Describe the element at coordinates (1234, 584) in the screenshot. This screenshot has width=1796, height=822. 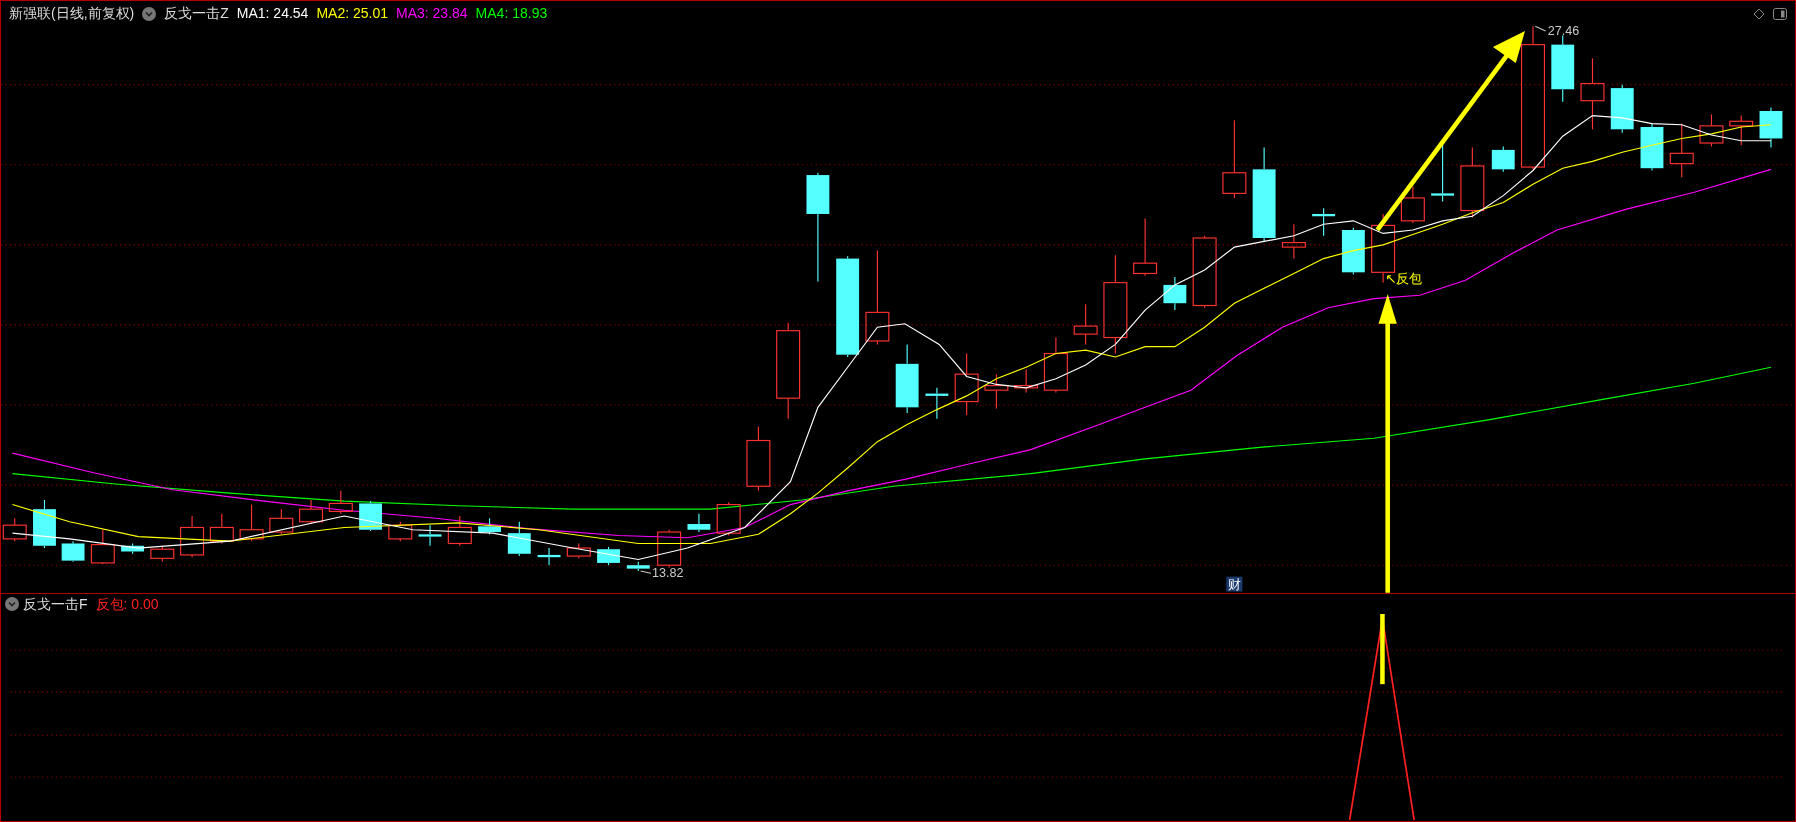
I see `finance-badge: 财` at that location.